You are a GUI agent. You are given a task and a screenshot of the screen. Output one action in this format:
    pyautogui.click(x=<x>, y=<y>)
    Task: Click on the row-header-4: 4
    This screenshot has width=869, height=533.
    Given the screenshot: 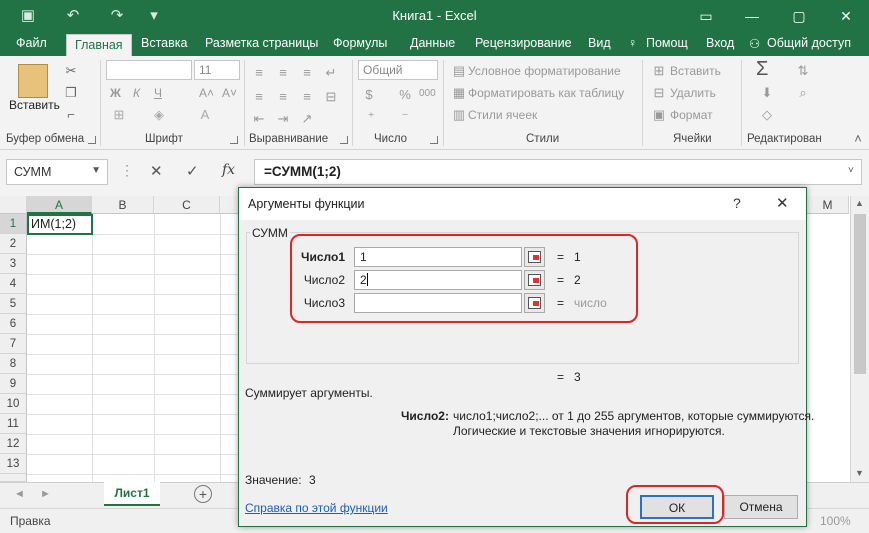 What is the action you would take?
    pyautogui.click(x=13, y=284)
    